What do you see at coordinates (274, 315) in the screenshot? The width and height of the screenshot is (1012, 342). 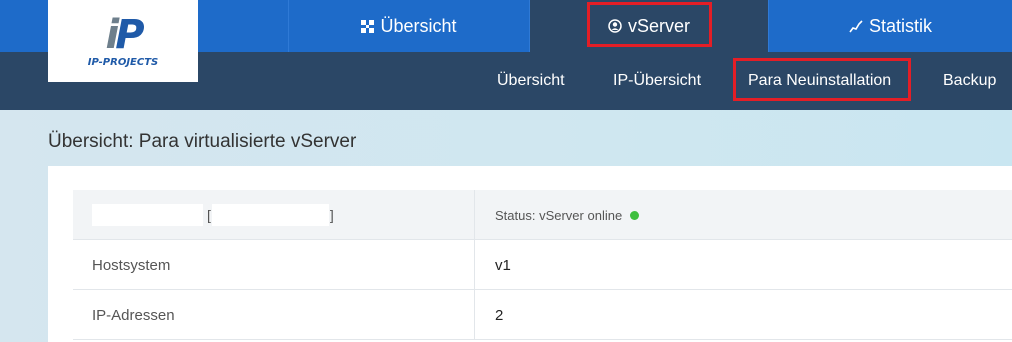 I see `row-label: IP-Adressen` at bounding box center [274, 315].